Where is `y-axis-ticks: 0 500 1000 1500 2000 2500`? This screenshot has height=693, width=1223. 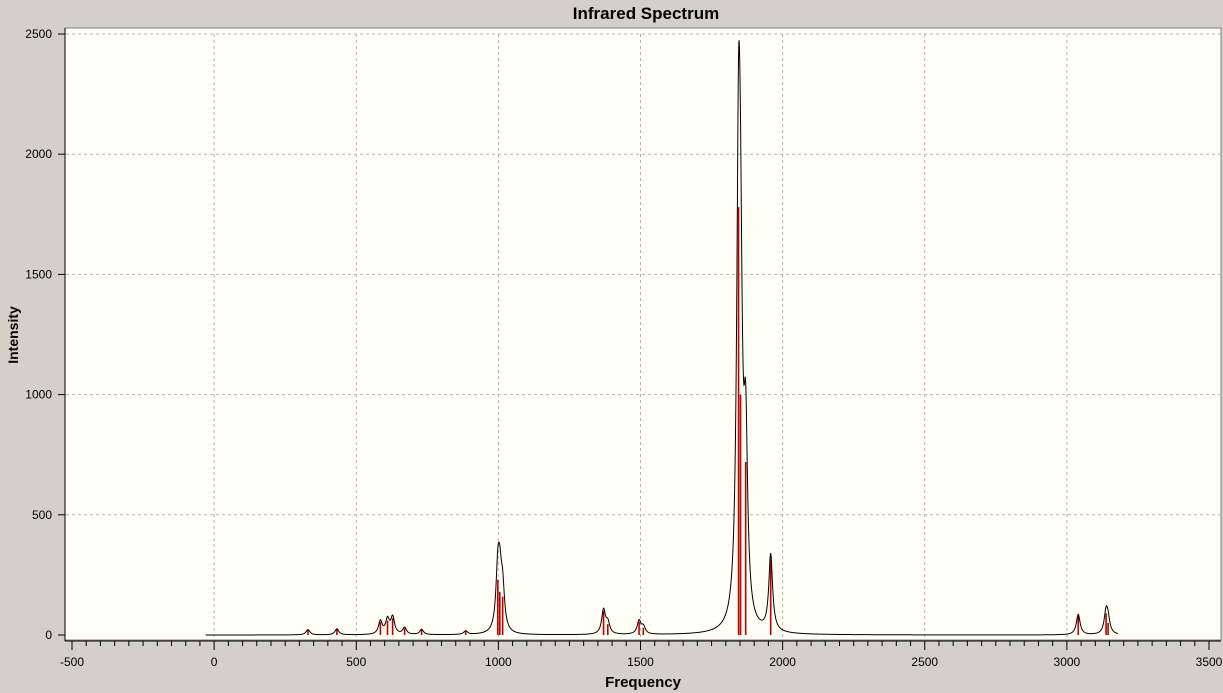 y-axis-ticks: 0 500 1000 1500 2000 2500 is located at coordinates (45, 334).